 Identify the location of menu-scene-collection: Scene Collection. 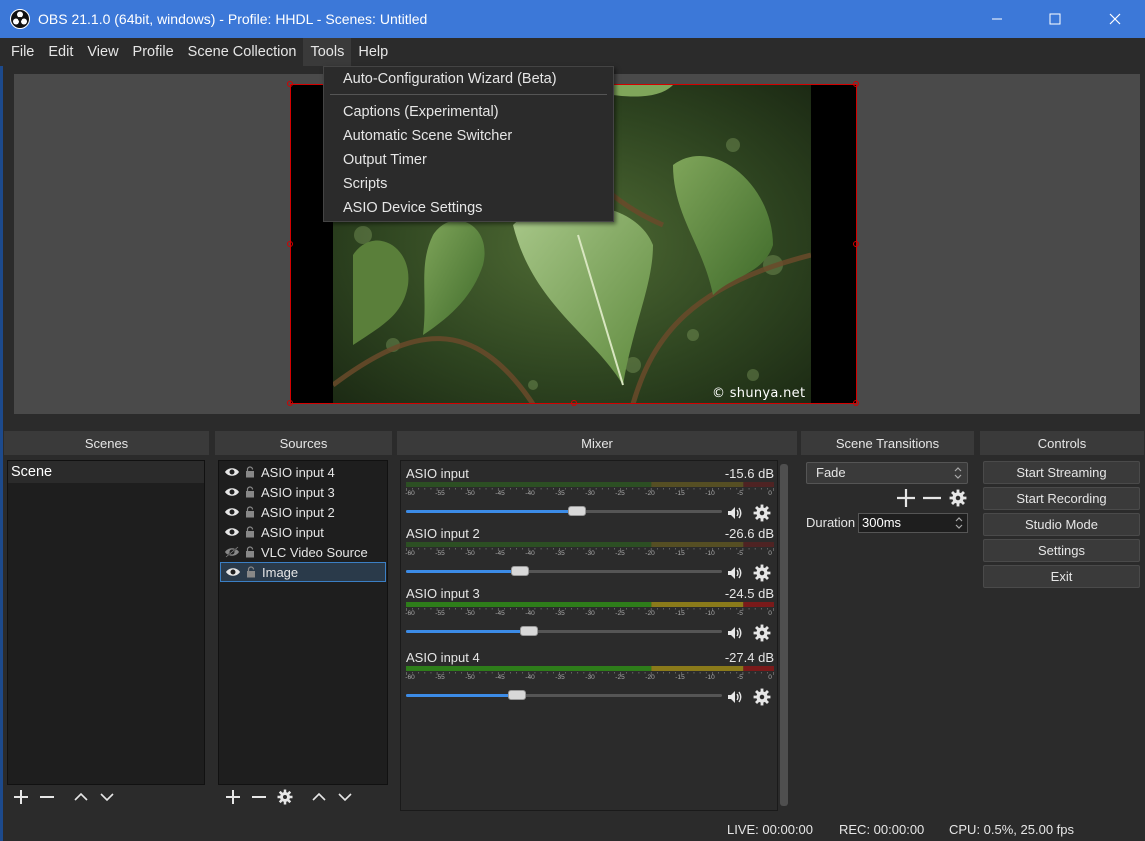
(242, 52).